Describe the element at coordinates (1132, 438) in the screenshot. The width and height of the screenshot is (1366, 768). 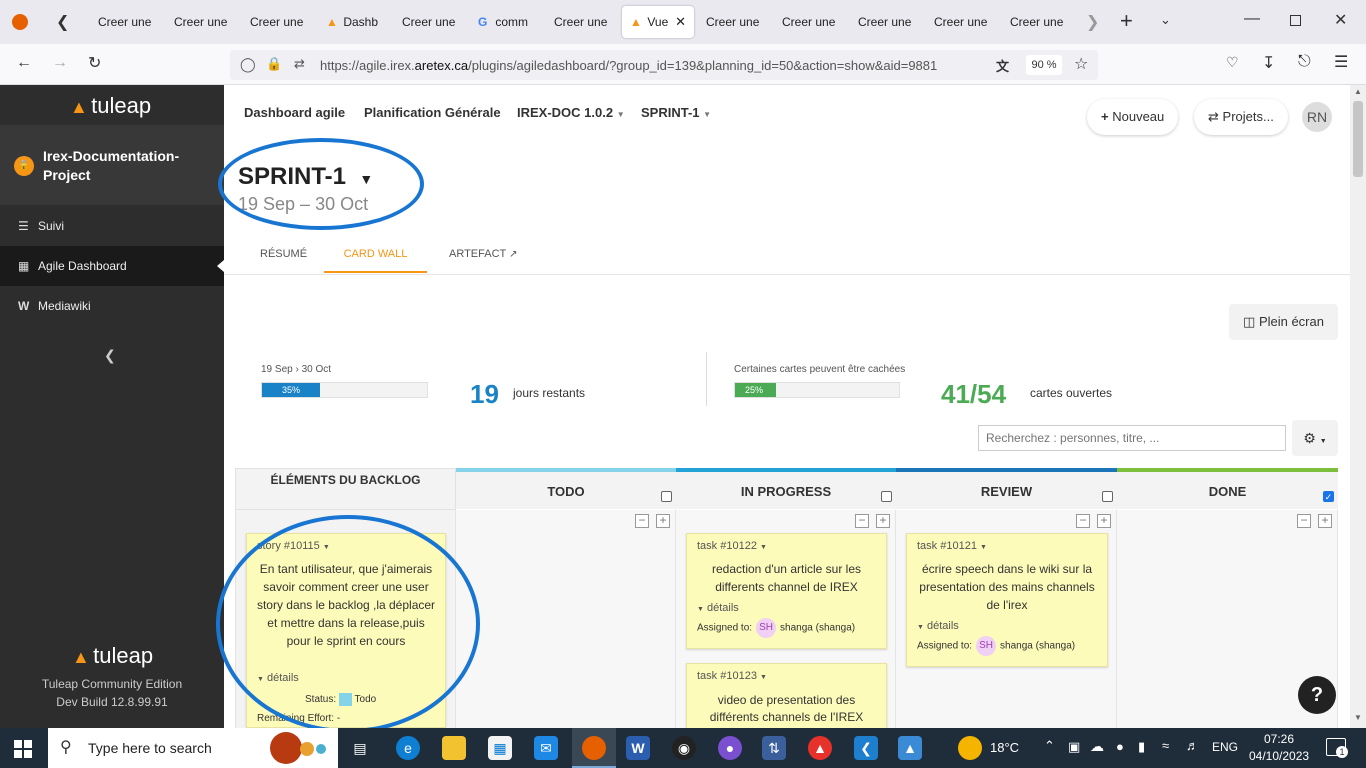
I see `search-input` at that location.